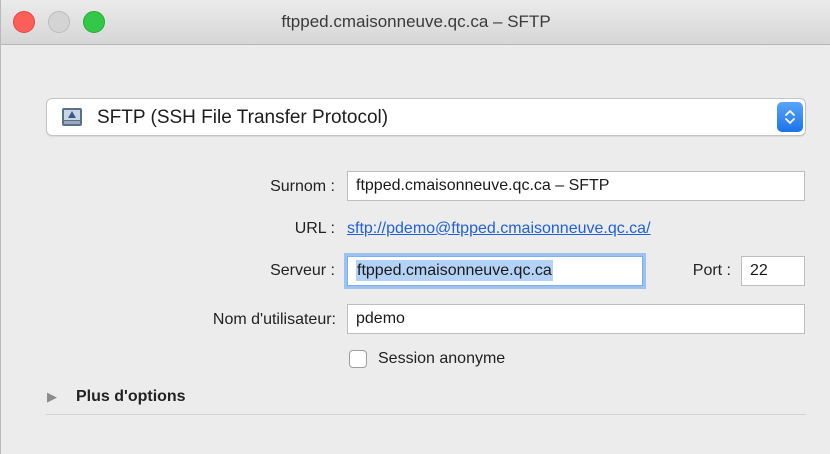 This screenshot has height=454, width=830. I want to click on title-bar: ftpped.cmaisonneuve.qc.ca – SFTP, so click(415, 22).